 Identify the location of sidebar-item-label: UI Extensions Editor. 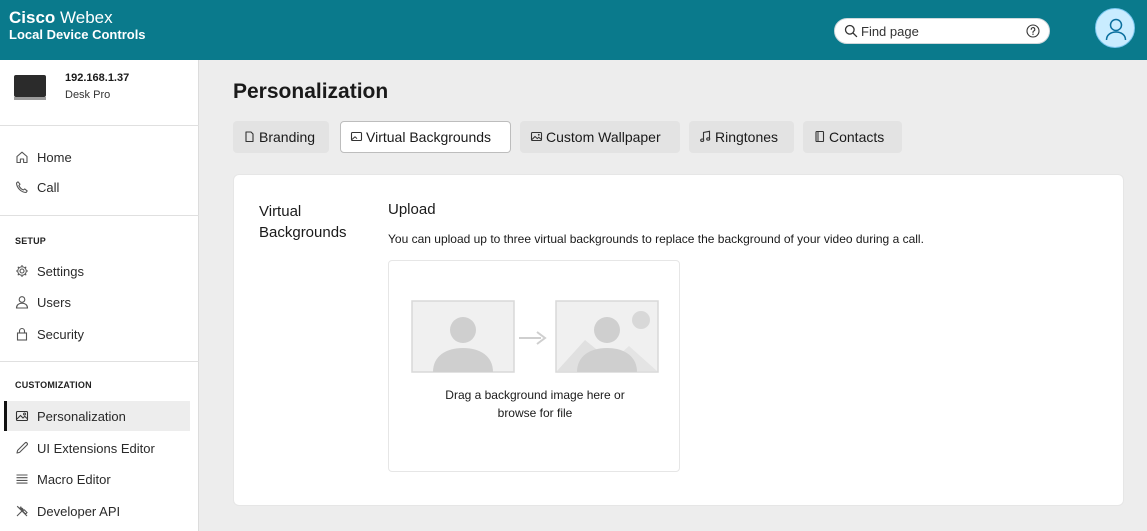
(96, 448).